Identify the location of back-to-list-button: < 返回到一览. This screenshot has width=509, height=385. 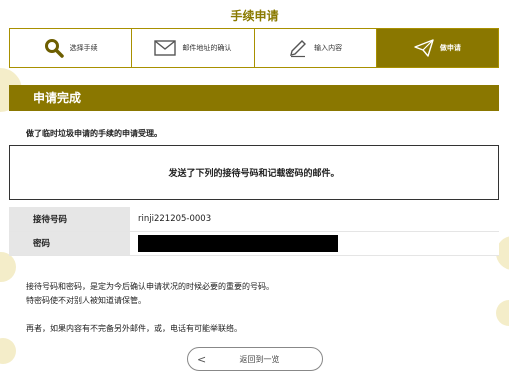
(255, 359).